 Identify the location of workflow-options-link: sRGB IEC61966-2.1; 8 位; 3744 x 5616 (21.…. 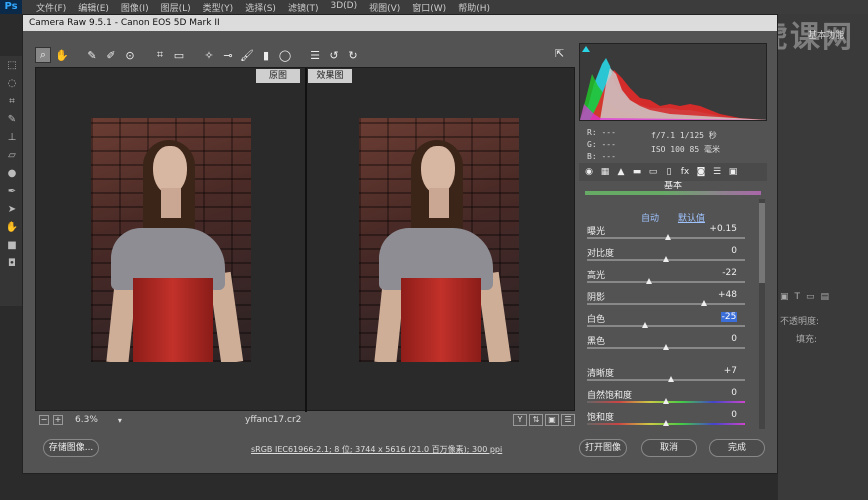
(376, 449).